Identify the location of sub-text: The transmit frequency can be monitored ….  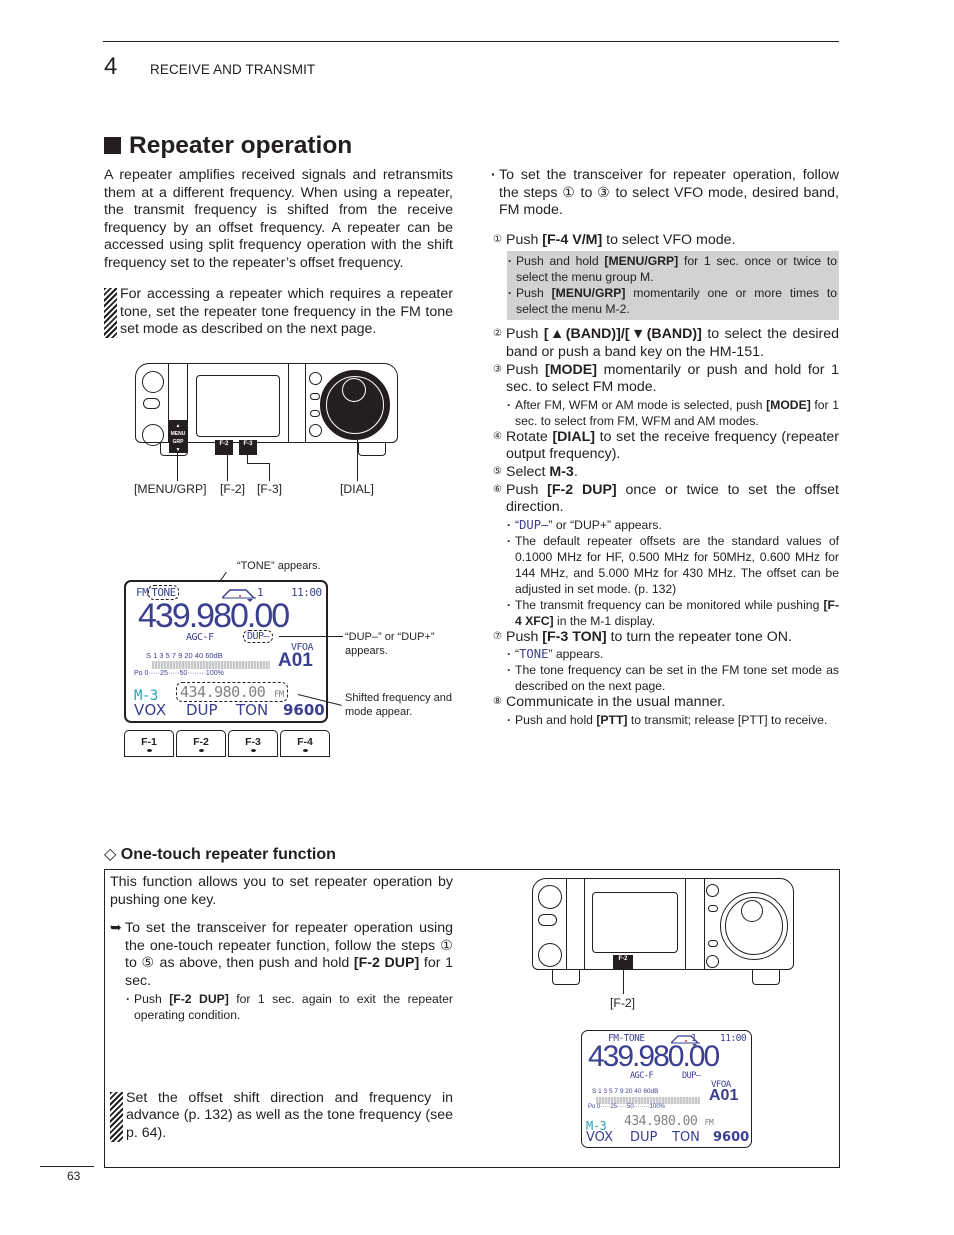
(669, 604).